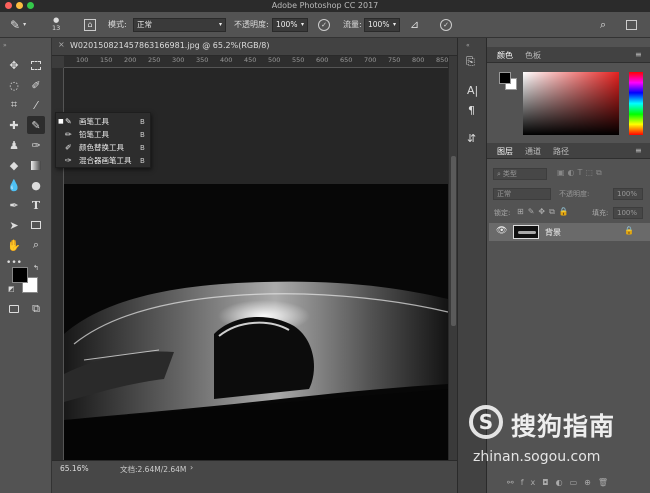 This screenshot has width=650, height=493. Describe the element at coordinates (5, 45) in the screenshot. I see `collapse-icon: »` at that location.